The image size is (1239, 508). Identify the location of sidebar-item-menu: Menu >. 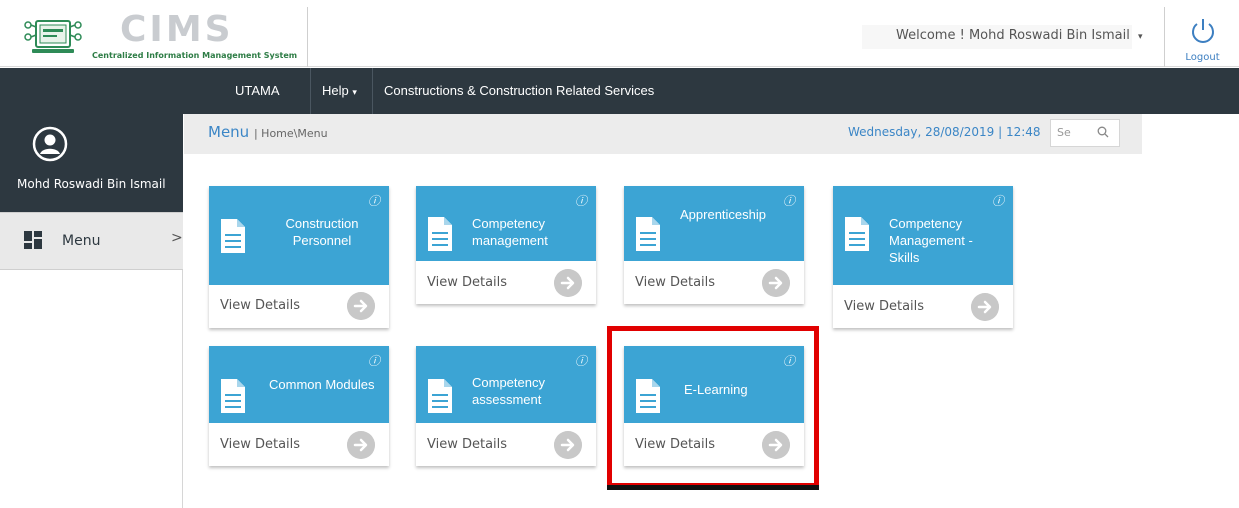
(91, 241).